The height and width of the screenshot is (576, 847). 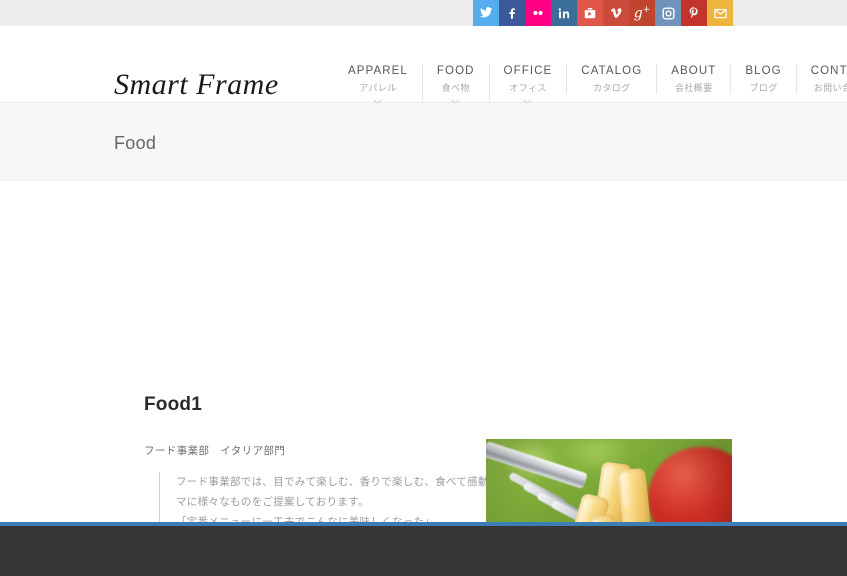 I want to click on nav-label-en: CONTACT, so click(x=828, y=71).